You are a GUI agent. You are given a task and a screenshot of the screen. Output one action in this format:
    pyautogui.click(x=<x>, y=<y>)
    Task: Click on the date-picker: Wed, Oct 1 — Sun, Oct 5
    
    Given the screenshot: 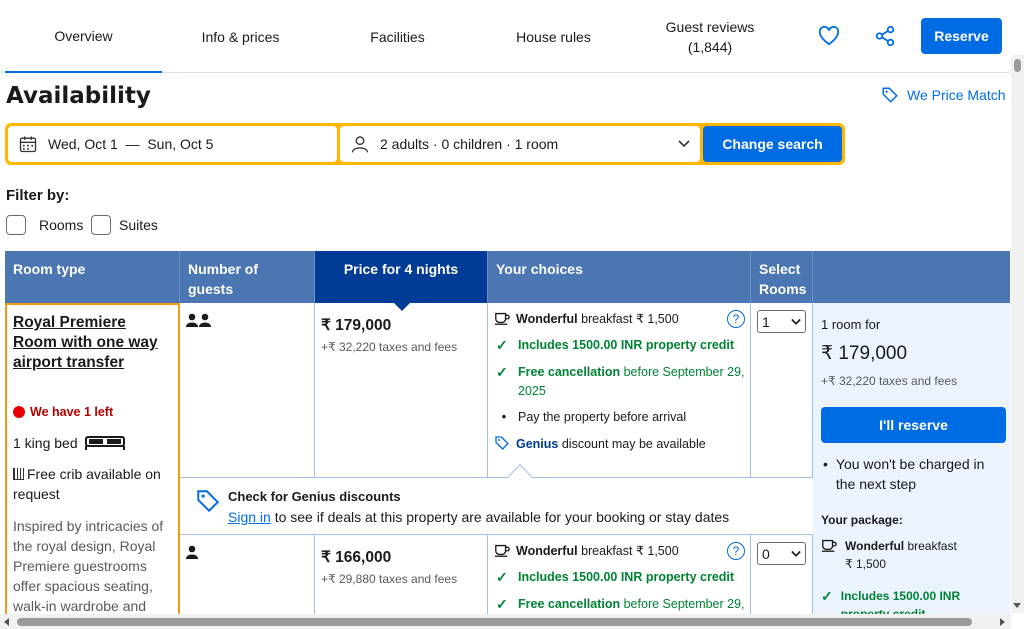 What is the action you would take?
    pyautogui.click(x=172, y=144)
    